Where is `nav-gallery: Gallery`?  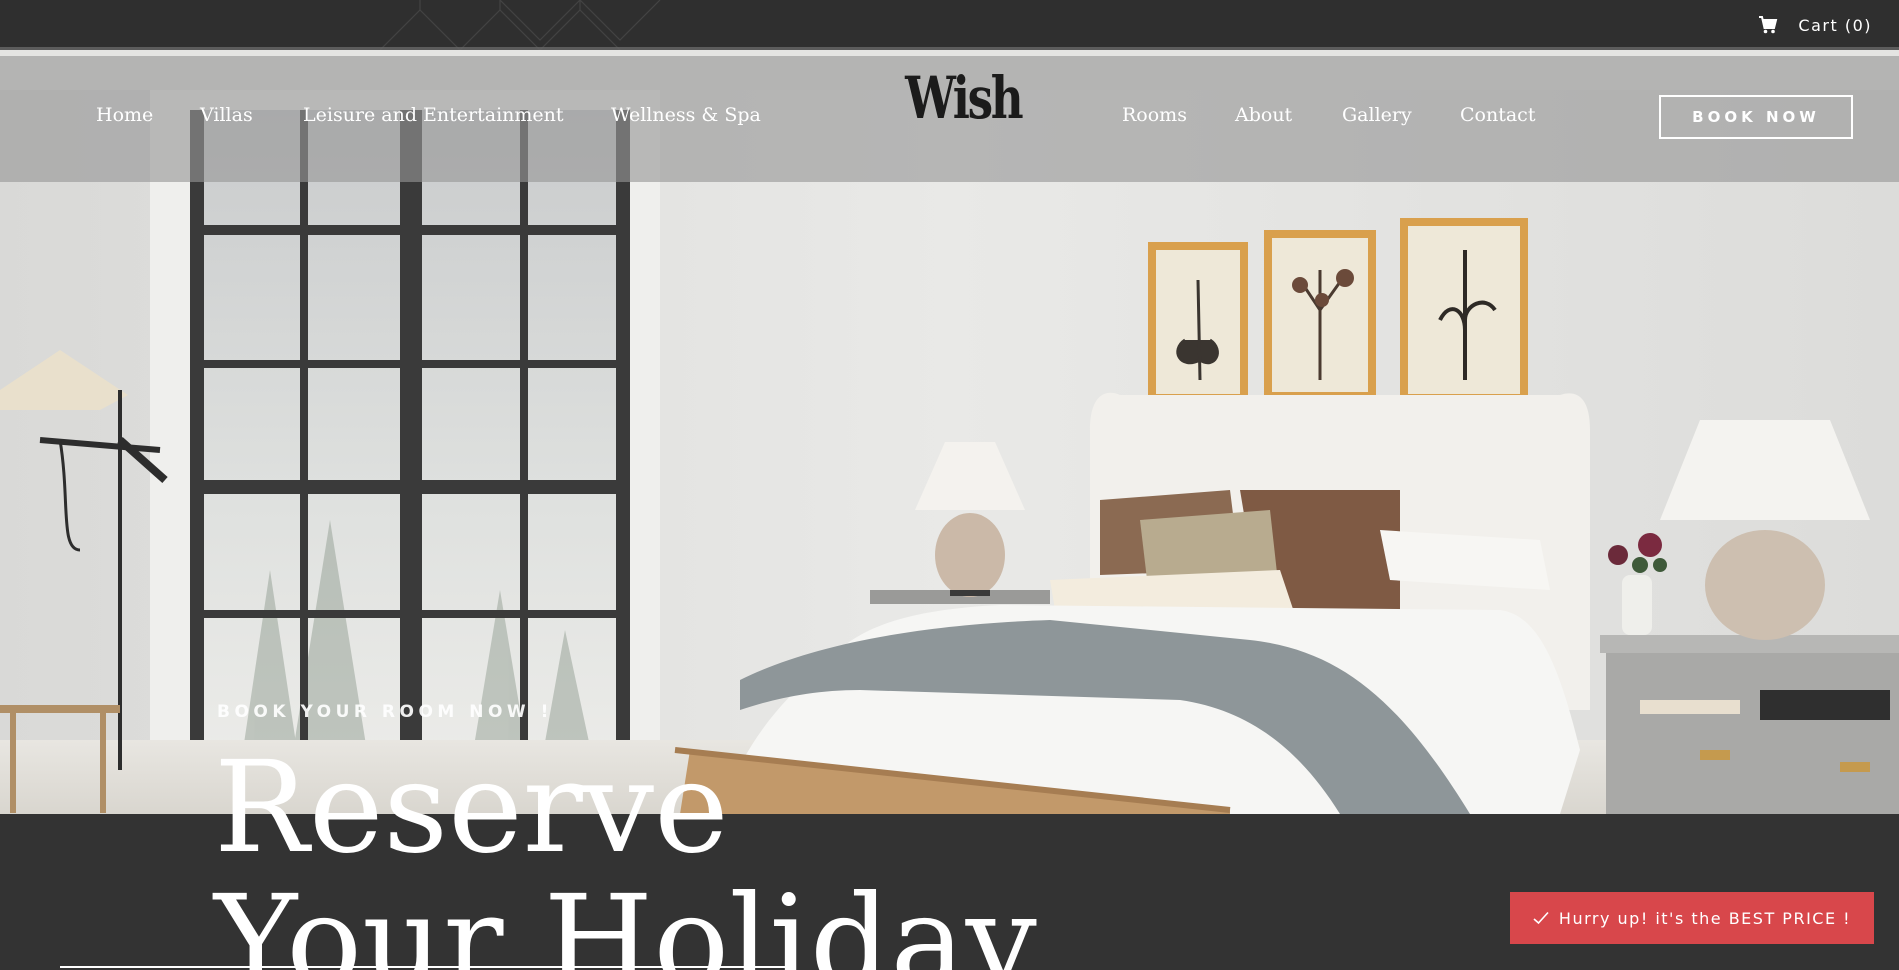
nav-gallery: Gallery is located at coordinates (1377, 115).